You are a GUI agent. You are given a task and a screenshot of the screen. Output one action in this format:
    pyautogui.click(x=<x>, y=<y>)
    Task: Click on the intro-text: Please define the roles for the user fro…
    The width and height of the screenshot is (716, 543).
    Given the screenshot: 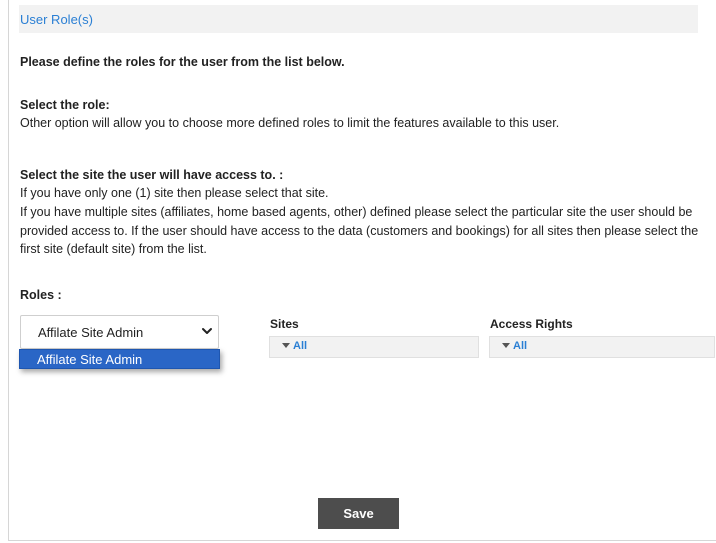 What is the action you would take?
    pyautogui.click(x=182, y=62)
    